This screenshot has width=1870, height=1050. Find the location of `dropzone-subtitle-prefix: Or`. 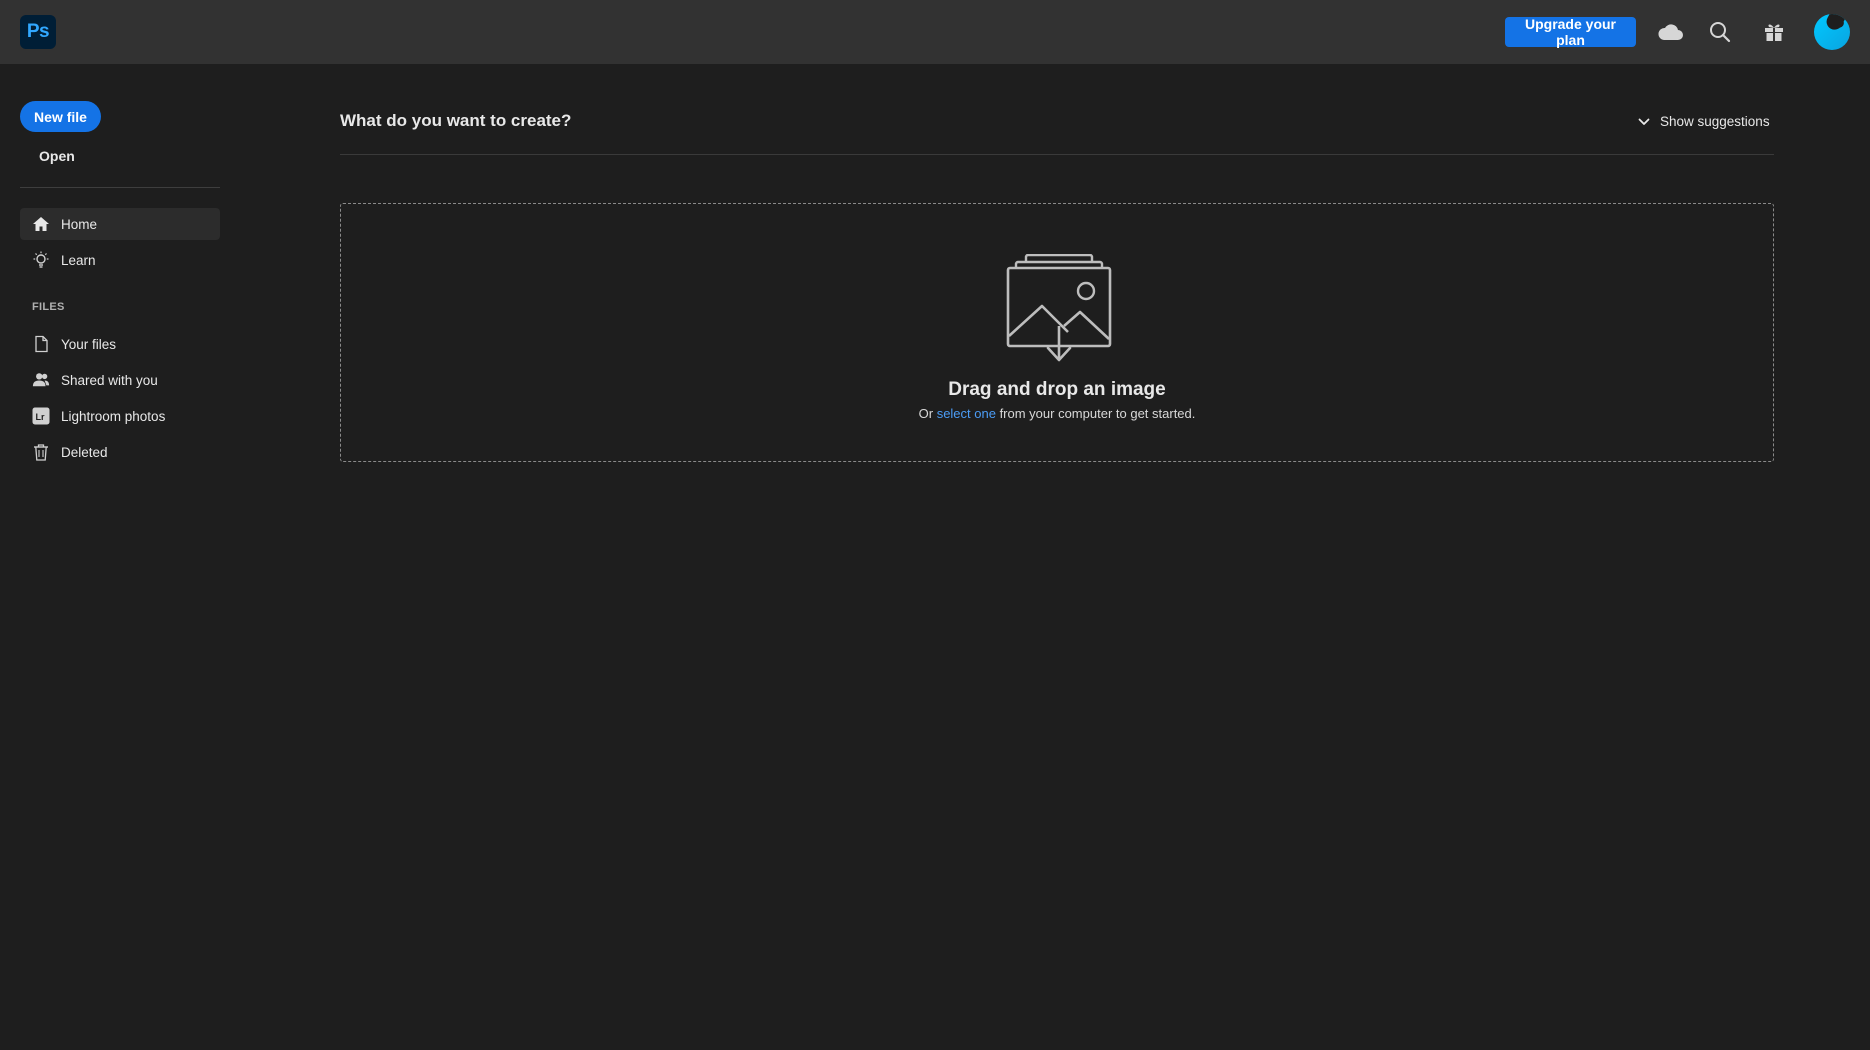

dropzone-subtitle-prefix: Or is located at coordinates (927, 413).